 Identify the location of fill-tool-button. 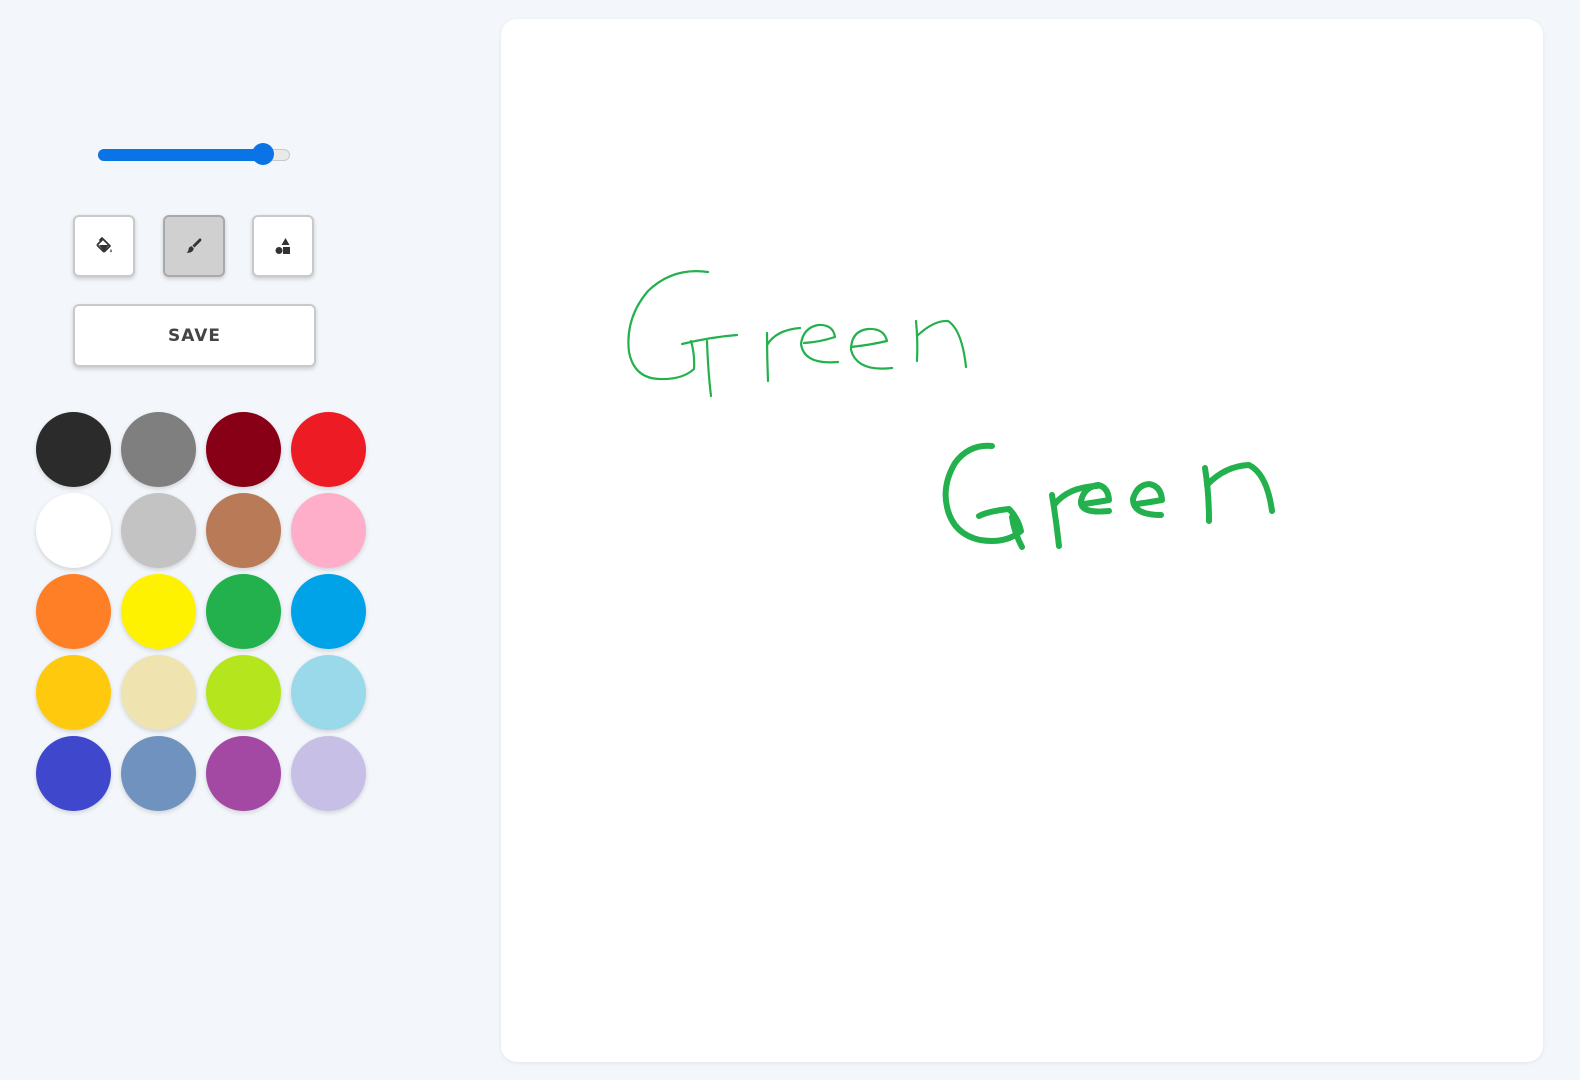
(104, 246).